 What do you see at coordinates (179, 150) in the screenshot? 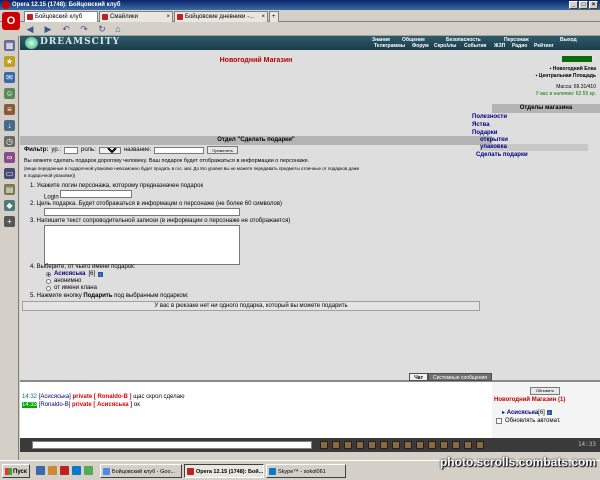
I see `name-filter-input` at bounding box center [179, 150].